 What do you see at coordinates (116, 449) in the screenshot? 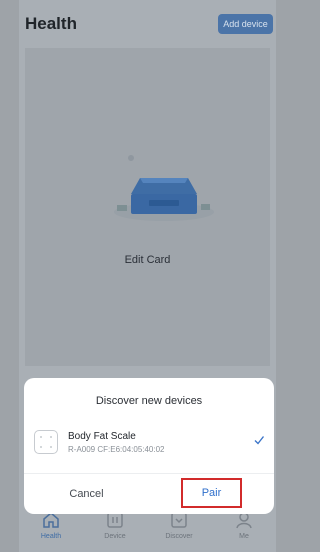
I see `device-id: R-A009 CF:E6:04:05:40:02` at bounding box center [116, 449].